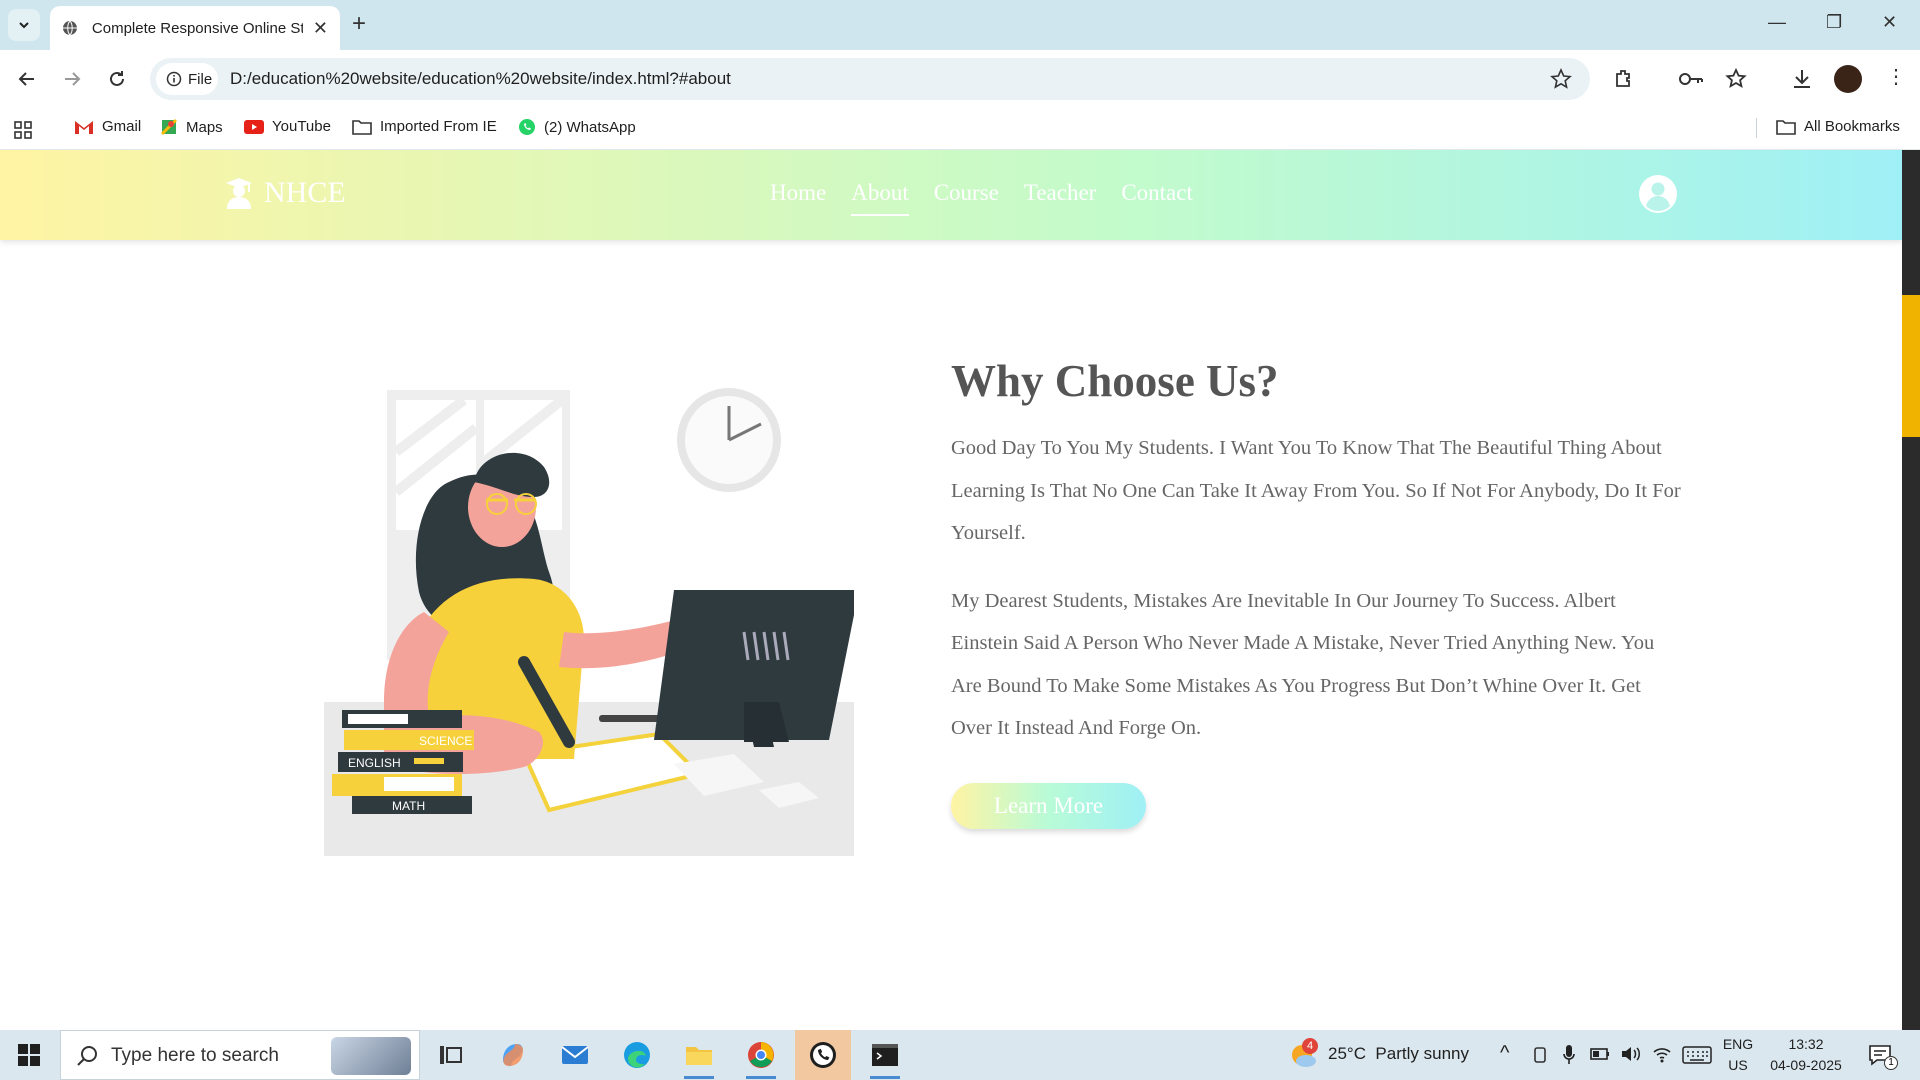 The height and width of the screenshot is (1080, 1920). Describe the element at coordinates (287, 126) in the screenshot. I see `bookmark-youtube: YouTube` at that location.